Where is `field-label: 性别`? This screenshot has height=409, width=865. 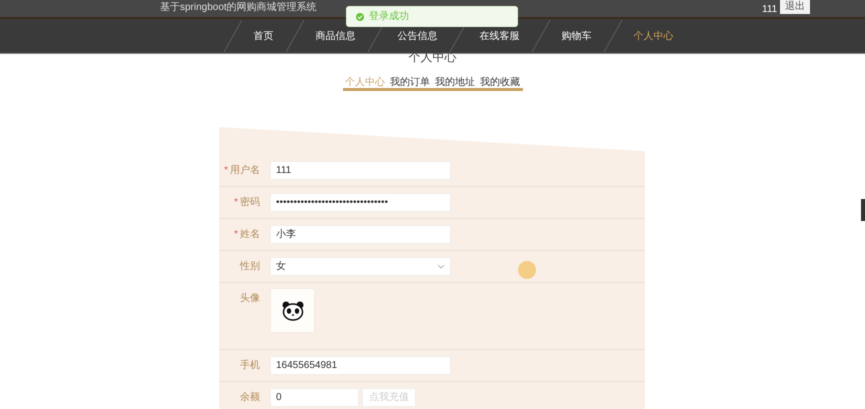
field-label: 性别 is located at coordinates (249, 267).